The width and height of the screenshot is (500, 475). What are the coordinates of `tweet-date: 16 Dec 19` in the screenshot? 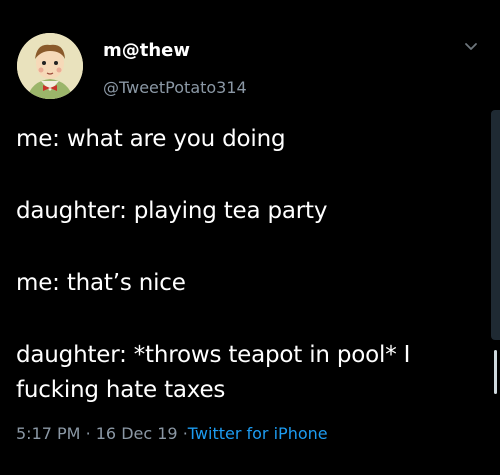 It's located at (137, 433).